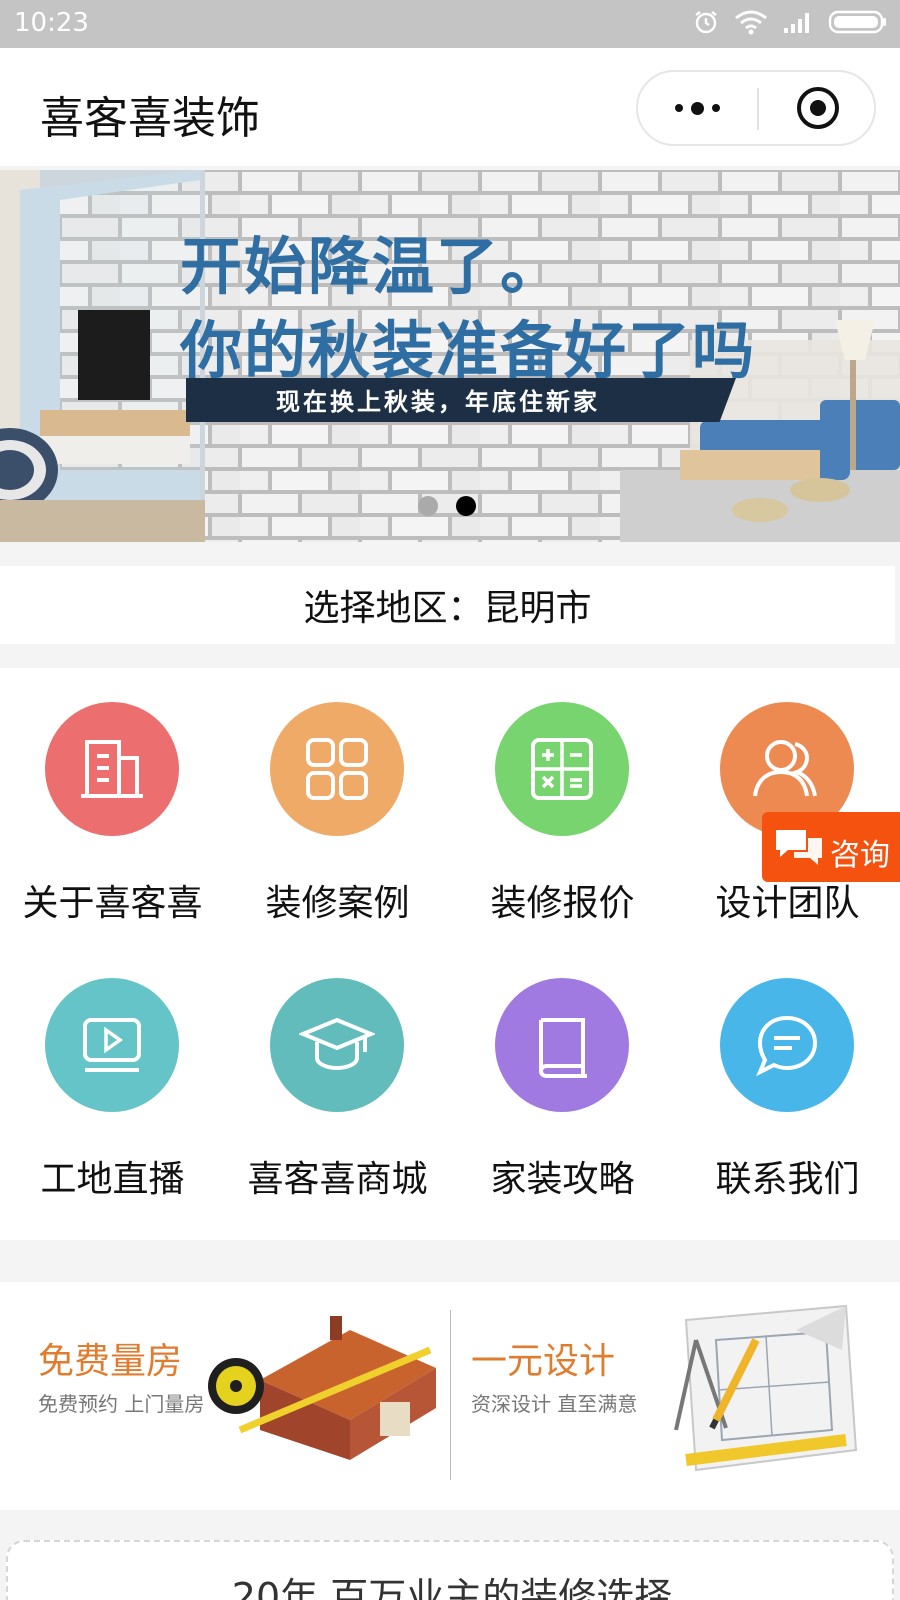 Image resolution: width=900 pixels, height=1600 pixels. Describe the element at coordinates (447, 605) in the screenshot. I see `region-selector: 选择地区：昆明市` at that location.